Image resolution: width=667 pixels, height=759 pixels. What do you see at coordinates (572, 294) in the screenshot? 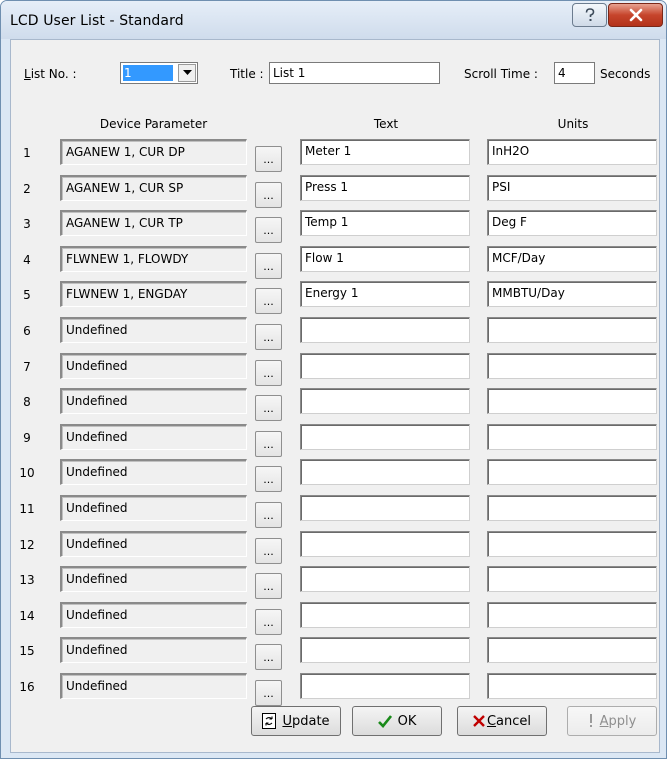
I see `units-input: MMBTU/Day` at bounding box center [572, 294].